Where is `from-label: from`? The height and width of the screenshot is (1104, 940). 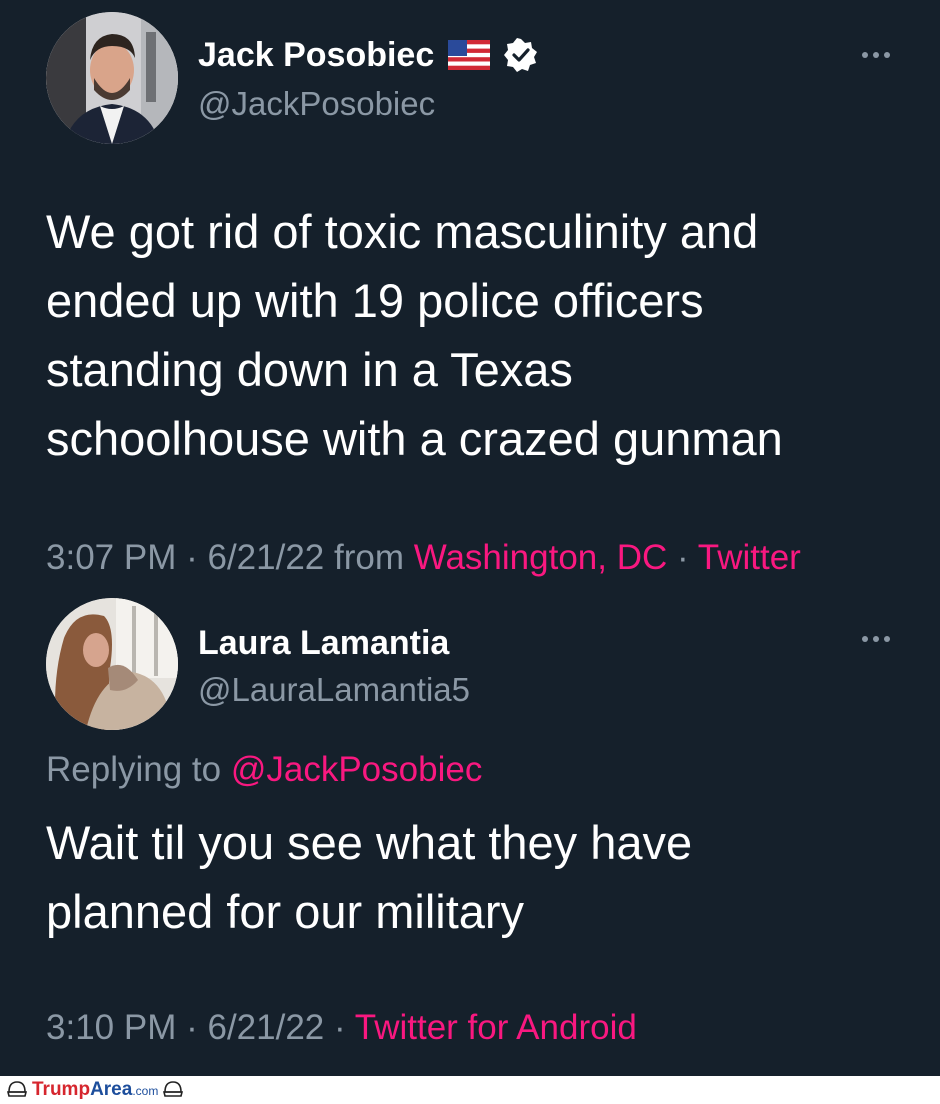 from-label: from is located at coordinates (374, 557).